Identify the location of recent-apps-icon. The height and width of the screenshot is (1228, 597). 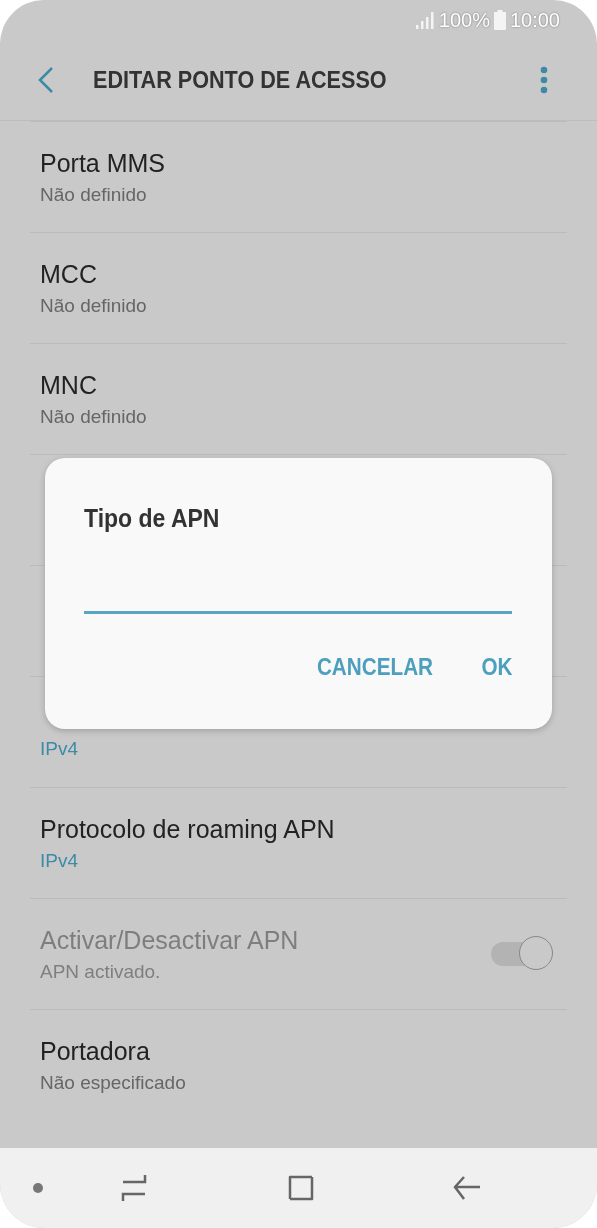
(134, 1188).